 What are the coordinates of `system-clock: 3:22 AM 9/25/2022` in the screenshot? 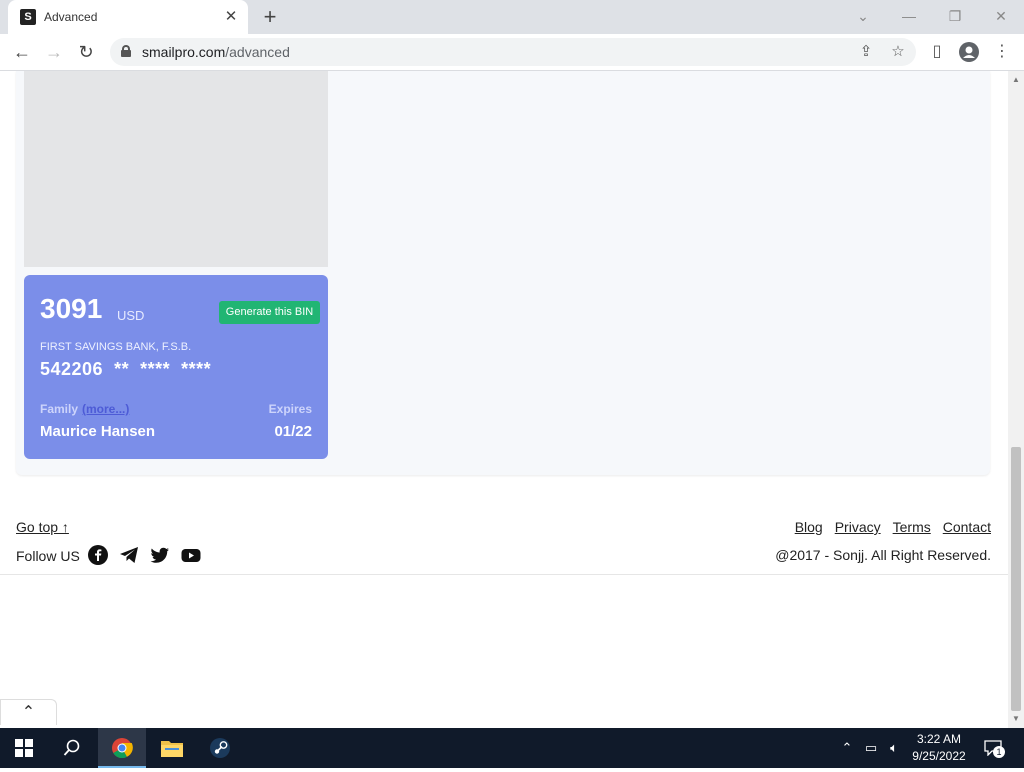 It's located at (939, 748).